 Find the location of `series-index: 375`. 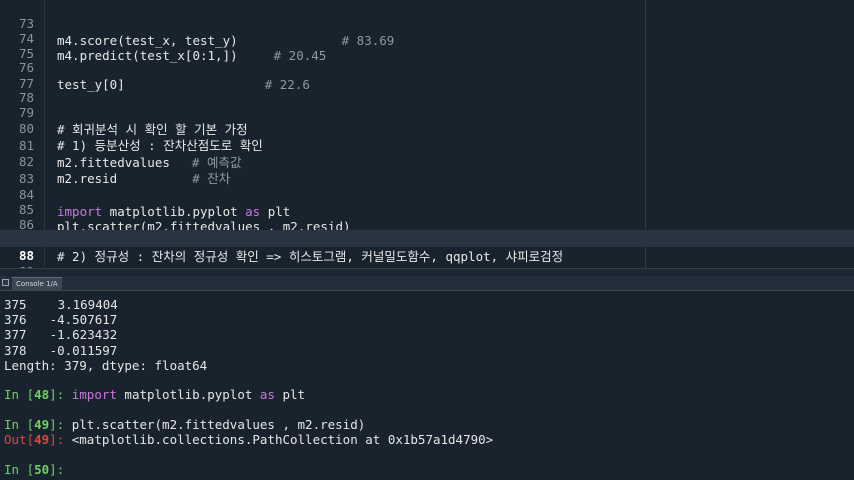

series-index: 375 is located at coordinates (15, 304).